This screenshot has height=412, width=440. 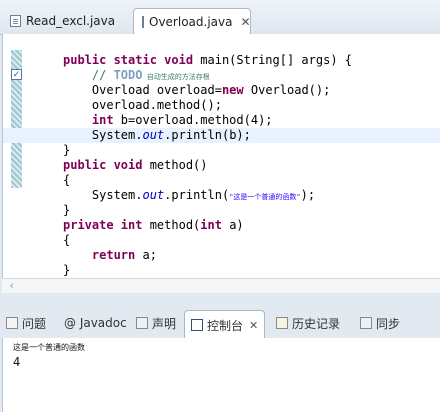 I want to click on tab-history: 历史记录, so click(x=308, y=323).